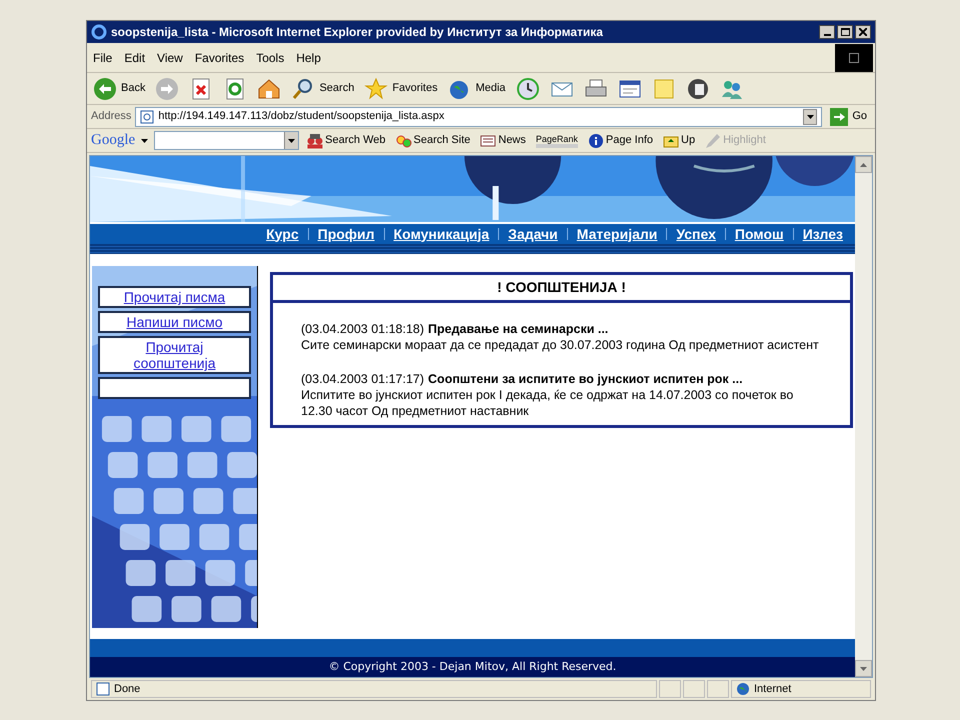 The height and width of the screenshot is (720, 960). Describe the element at coordinates (219, 57) in the screenshot. I see `menu-item: Favorites` at that location.